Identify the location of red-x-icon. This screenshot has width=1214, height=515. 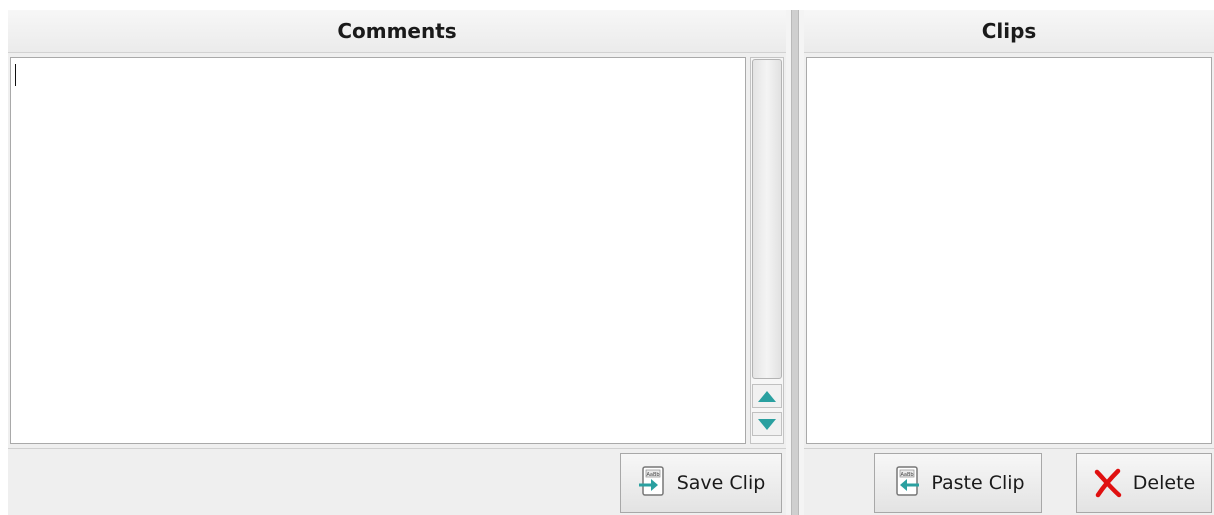
(1108, 483).